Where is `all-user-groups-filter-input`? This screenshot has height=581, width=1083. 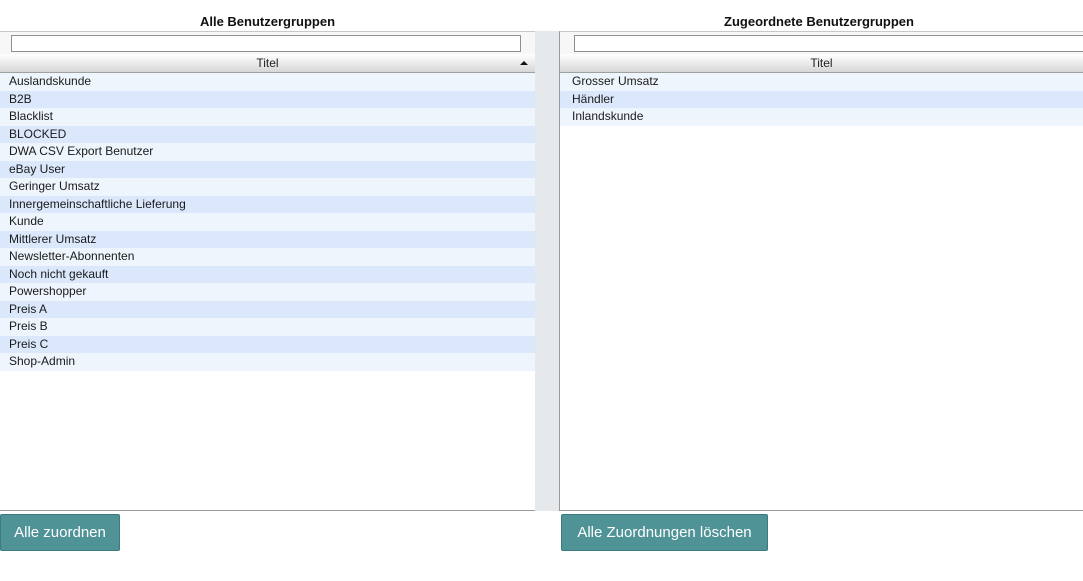
all-user-groups-filter-input is located at coordinates (266, 43).